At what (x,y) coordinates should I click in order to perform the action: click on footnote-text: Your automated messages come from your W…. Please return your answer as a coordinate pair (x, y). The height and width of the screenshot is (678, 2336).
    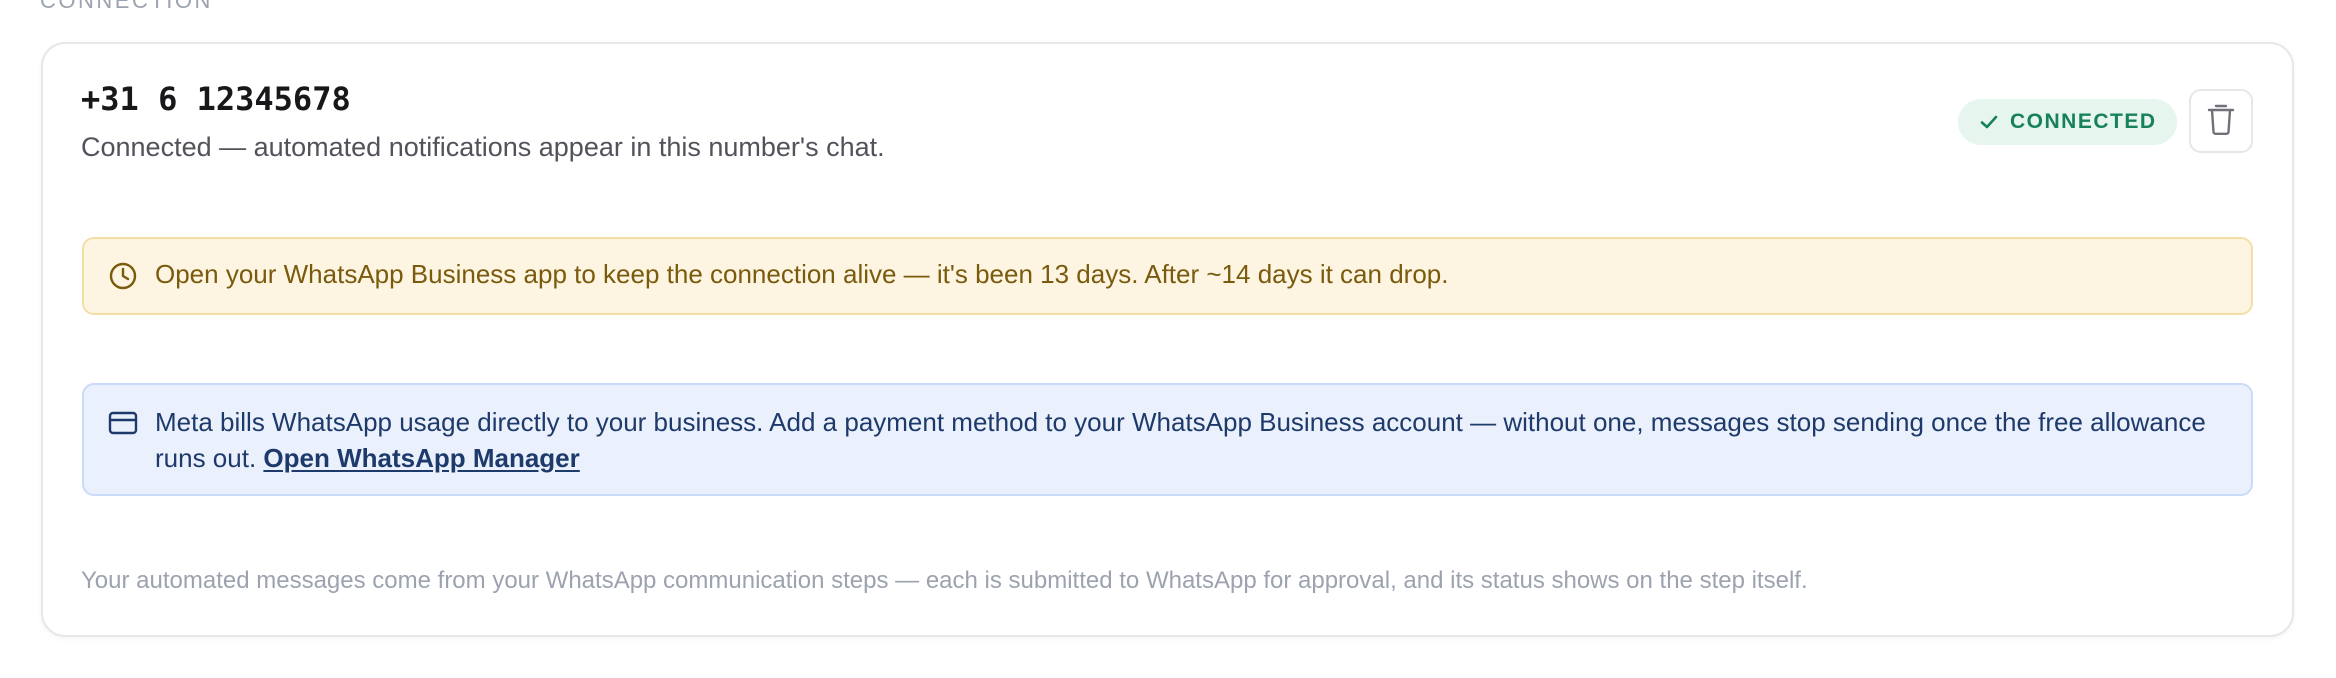
    Looking at the image, I should click on (944, 580).